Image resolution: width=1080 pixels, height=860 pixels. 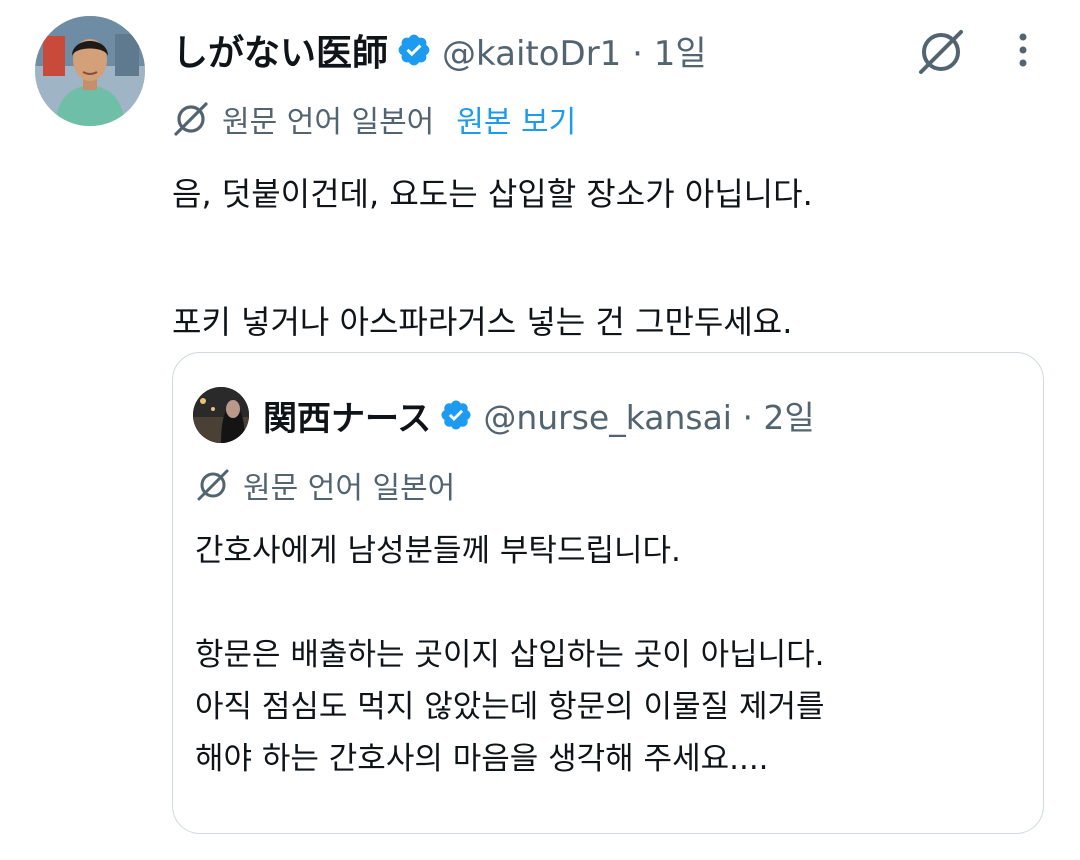 I want to click on translation-info: 원문 언어 일본어 원본 보기, so click(x=374, y=119).